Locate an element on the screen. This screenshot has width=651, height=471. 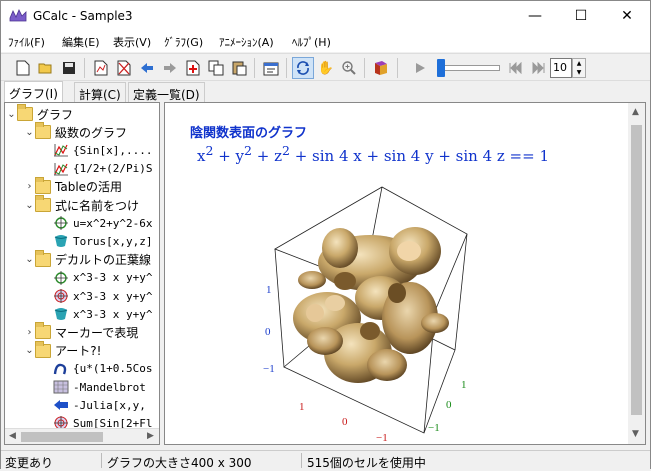
hand-icon: ✋ is located at coordinates (326, 68).